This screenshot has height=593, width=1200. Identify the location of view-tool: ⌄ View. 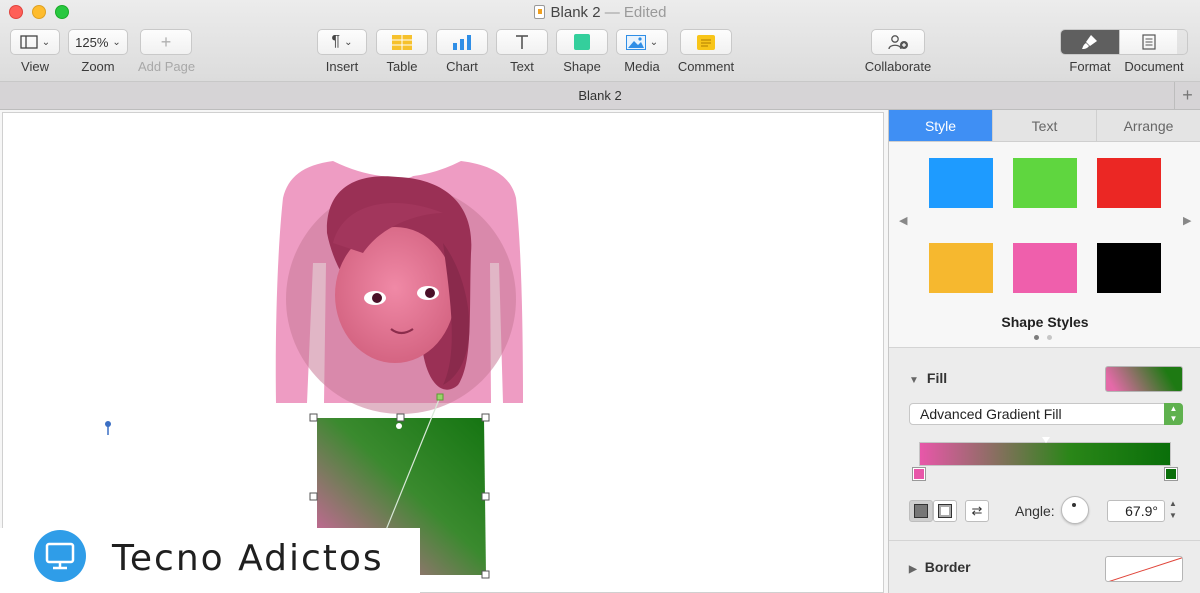
(35, 51).